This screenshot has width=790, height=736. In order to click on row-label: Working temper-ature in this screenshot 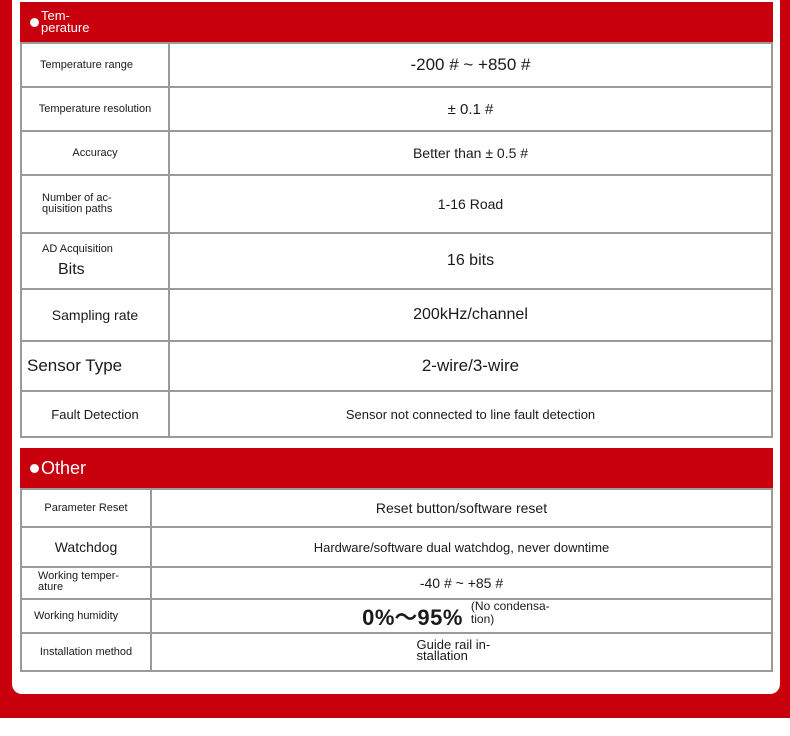, I will do `click(86, 583)`.